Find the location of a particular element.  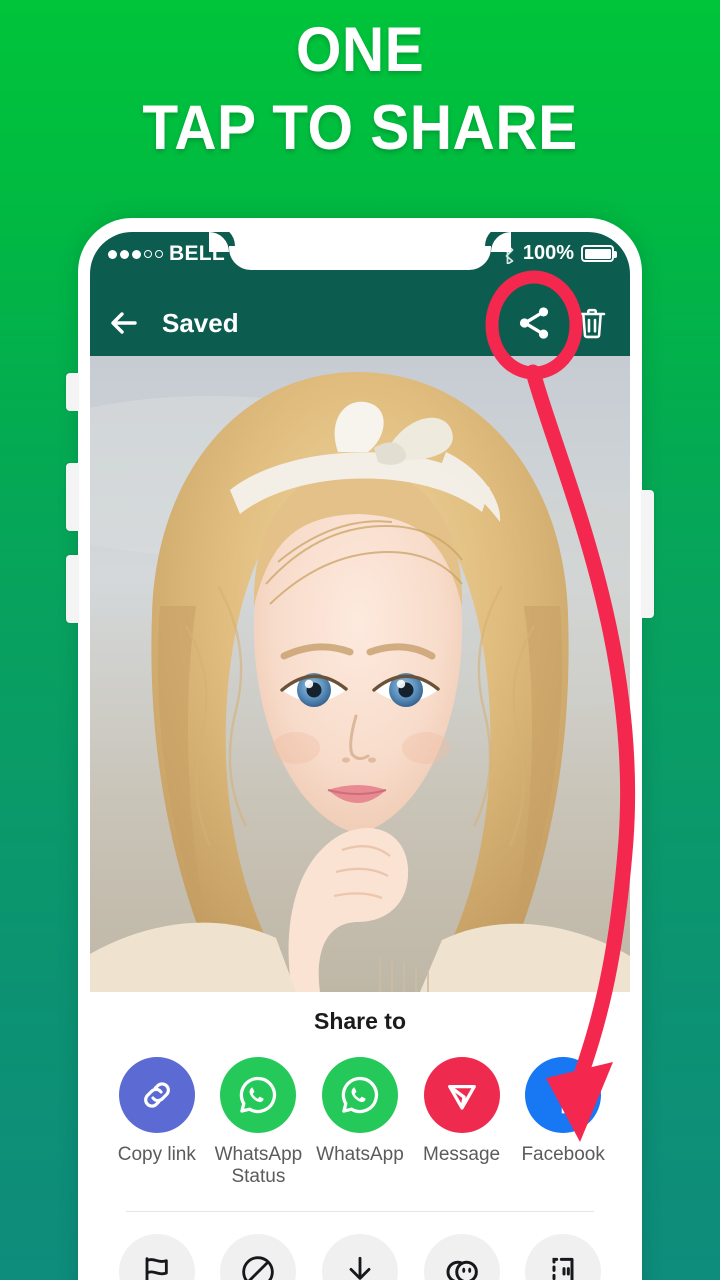

app-bar: Saved is located at coordinates (360, 323).